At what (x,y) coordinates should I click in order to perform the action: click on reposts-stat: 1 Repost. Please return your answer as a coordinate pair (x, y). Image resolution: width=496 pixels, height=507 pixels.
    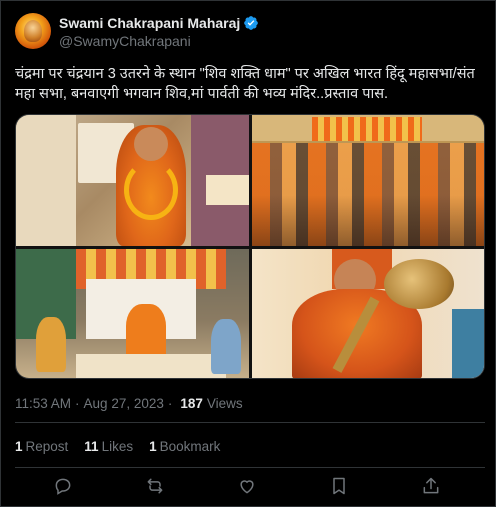
    Looking at the image, I should click on (41, 446).